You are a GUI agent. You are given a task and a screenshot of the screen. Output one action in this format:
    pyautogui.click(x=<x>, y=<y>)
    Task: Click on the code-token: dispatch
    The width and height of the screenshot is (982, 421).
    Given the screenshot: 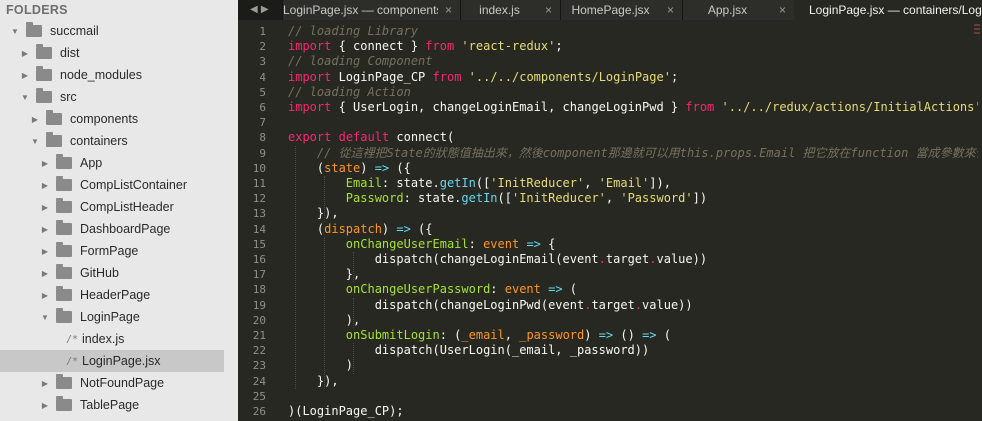 What is the action you would take?
    pyautogui.click(x=353, y=228)
    